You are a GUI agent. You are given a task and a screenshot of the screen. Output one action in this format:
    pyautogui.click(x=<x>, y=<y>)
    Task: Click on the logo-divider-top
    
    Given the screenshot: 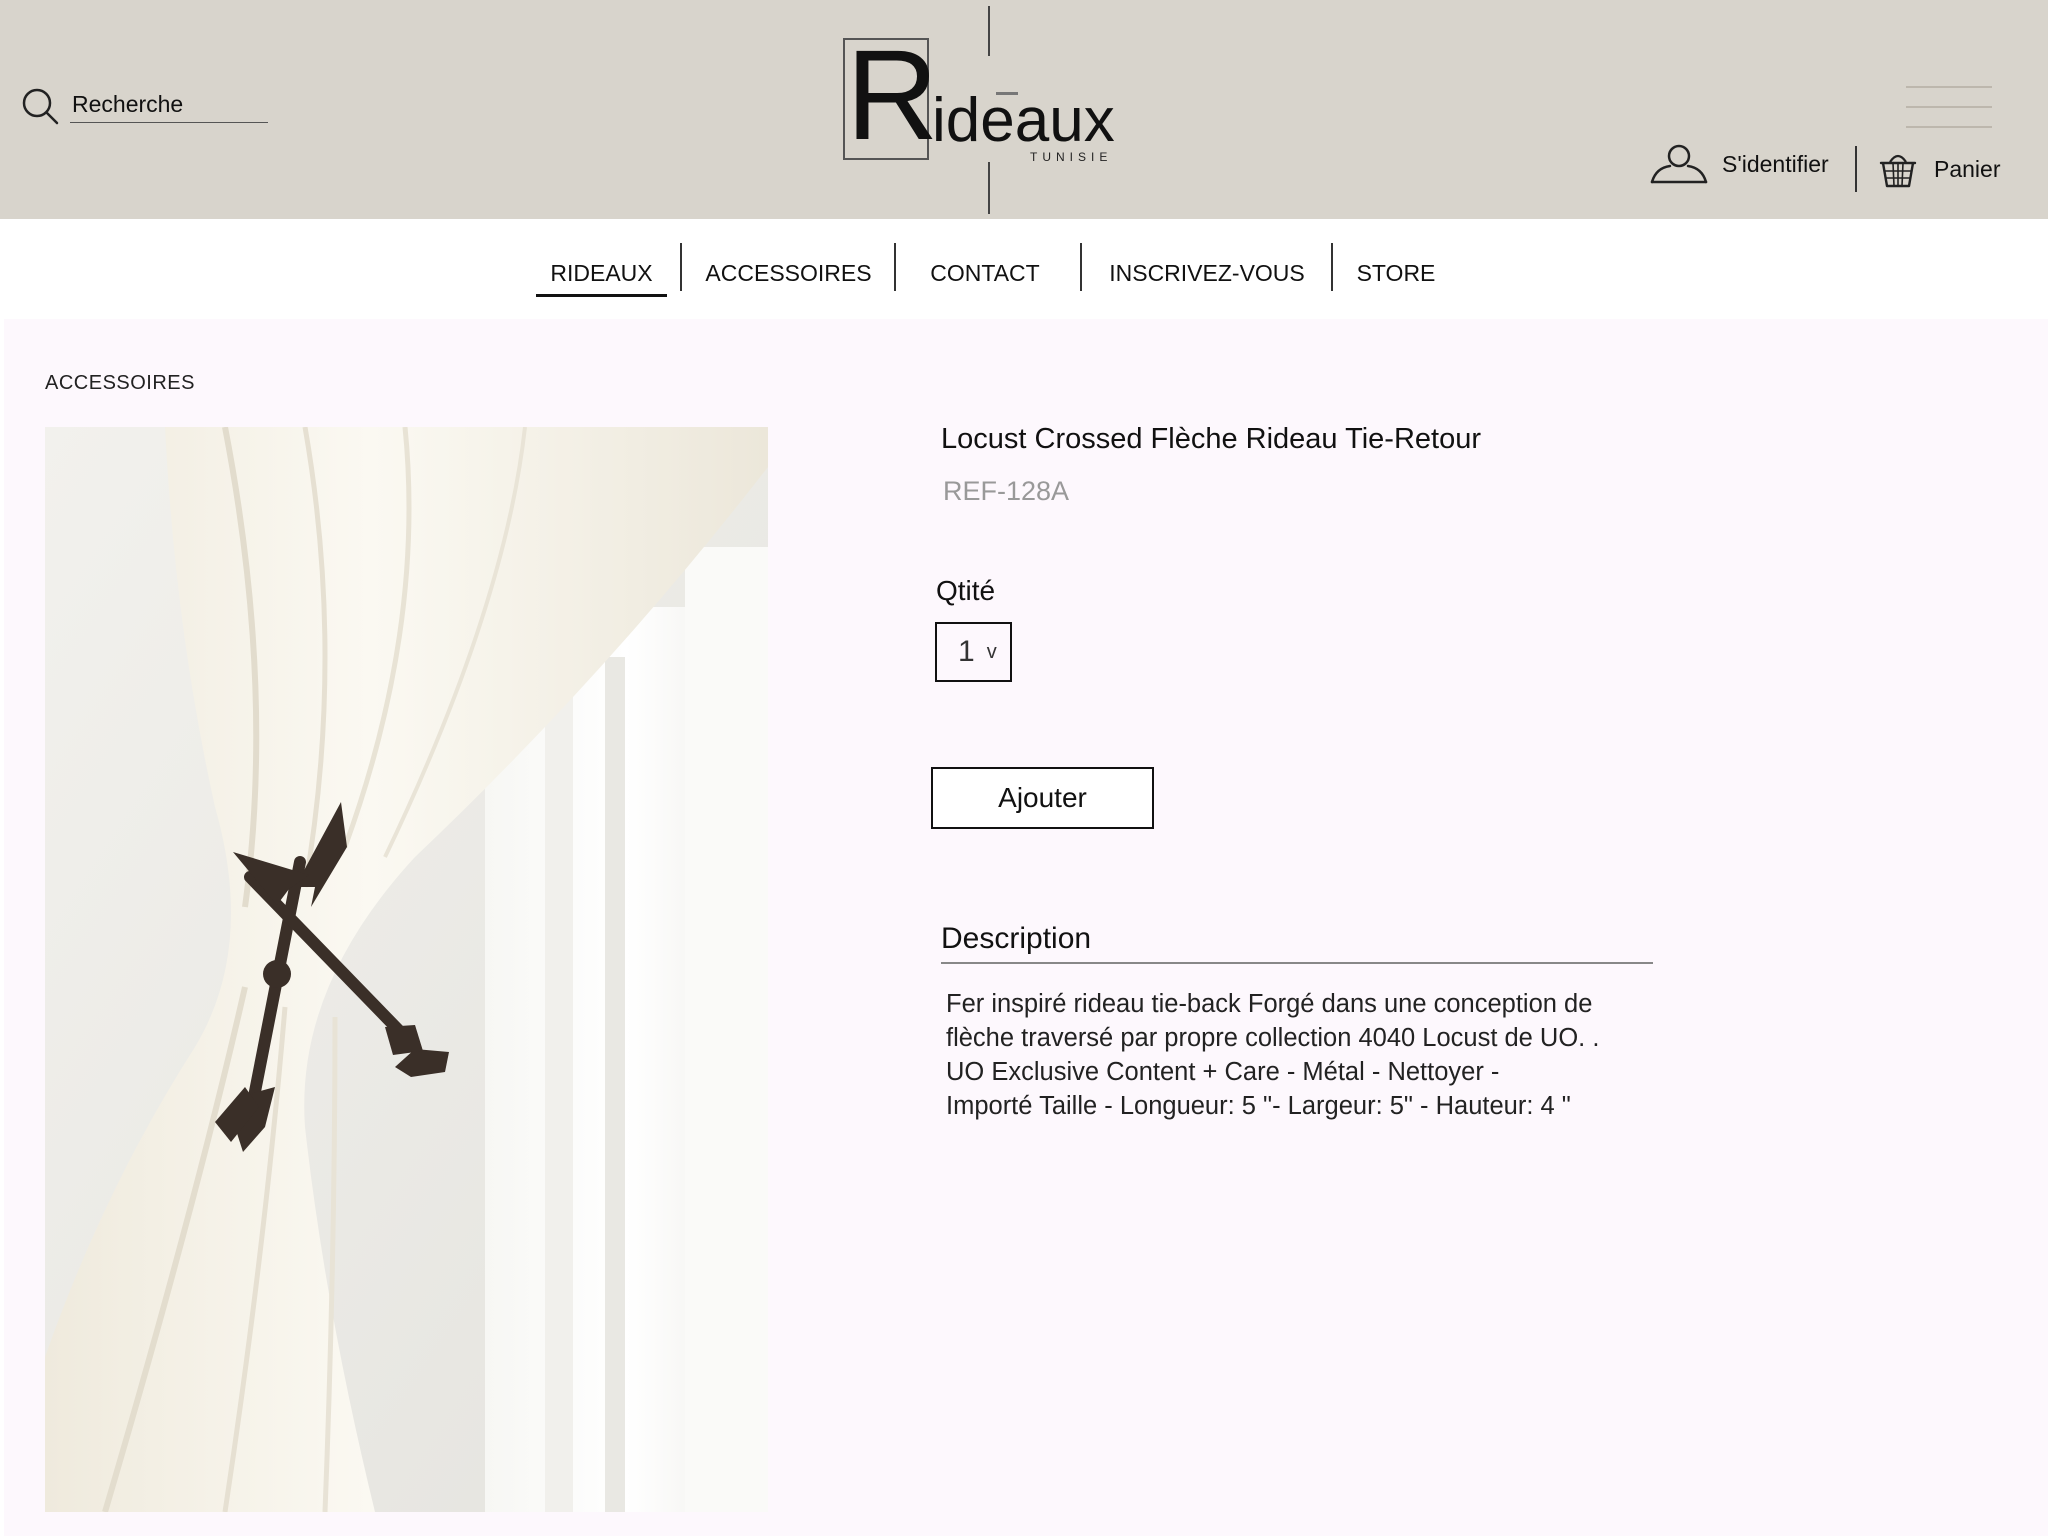 What is the action you would take?
    pyautogui.click(x=989, y=31)
    